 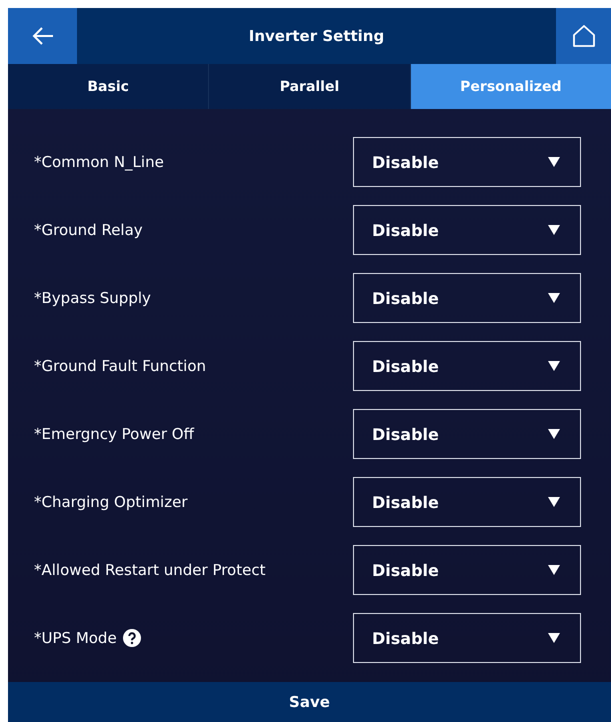 I want to click on home-icon, so click(x=584, y=36).